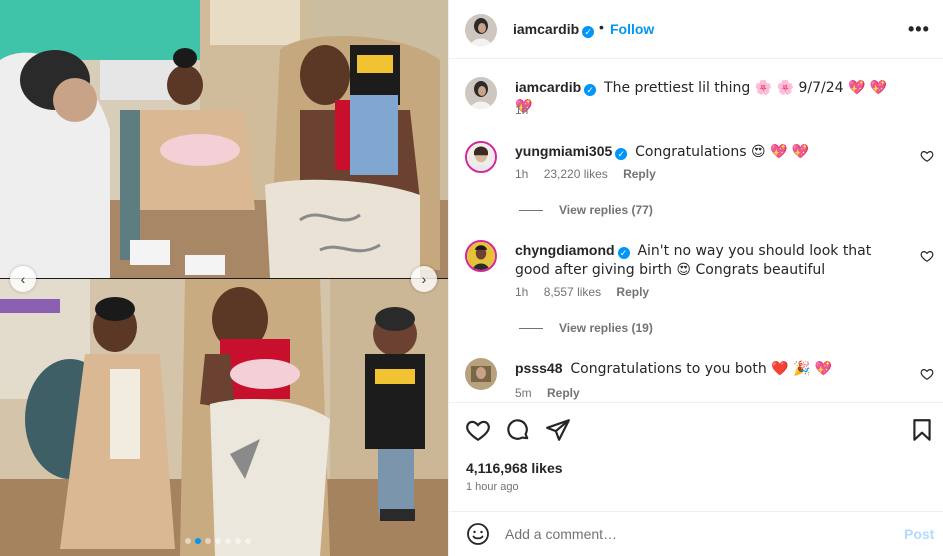 Image resolution: width=943 pixels, height=556 pixels. What do you see at coordinates (576, 174) in the screenshot?
I see `comment-likes: 23,220 likes` at bounding box center [576, 174].